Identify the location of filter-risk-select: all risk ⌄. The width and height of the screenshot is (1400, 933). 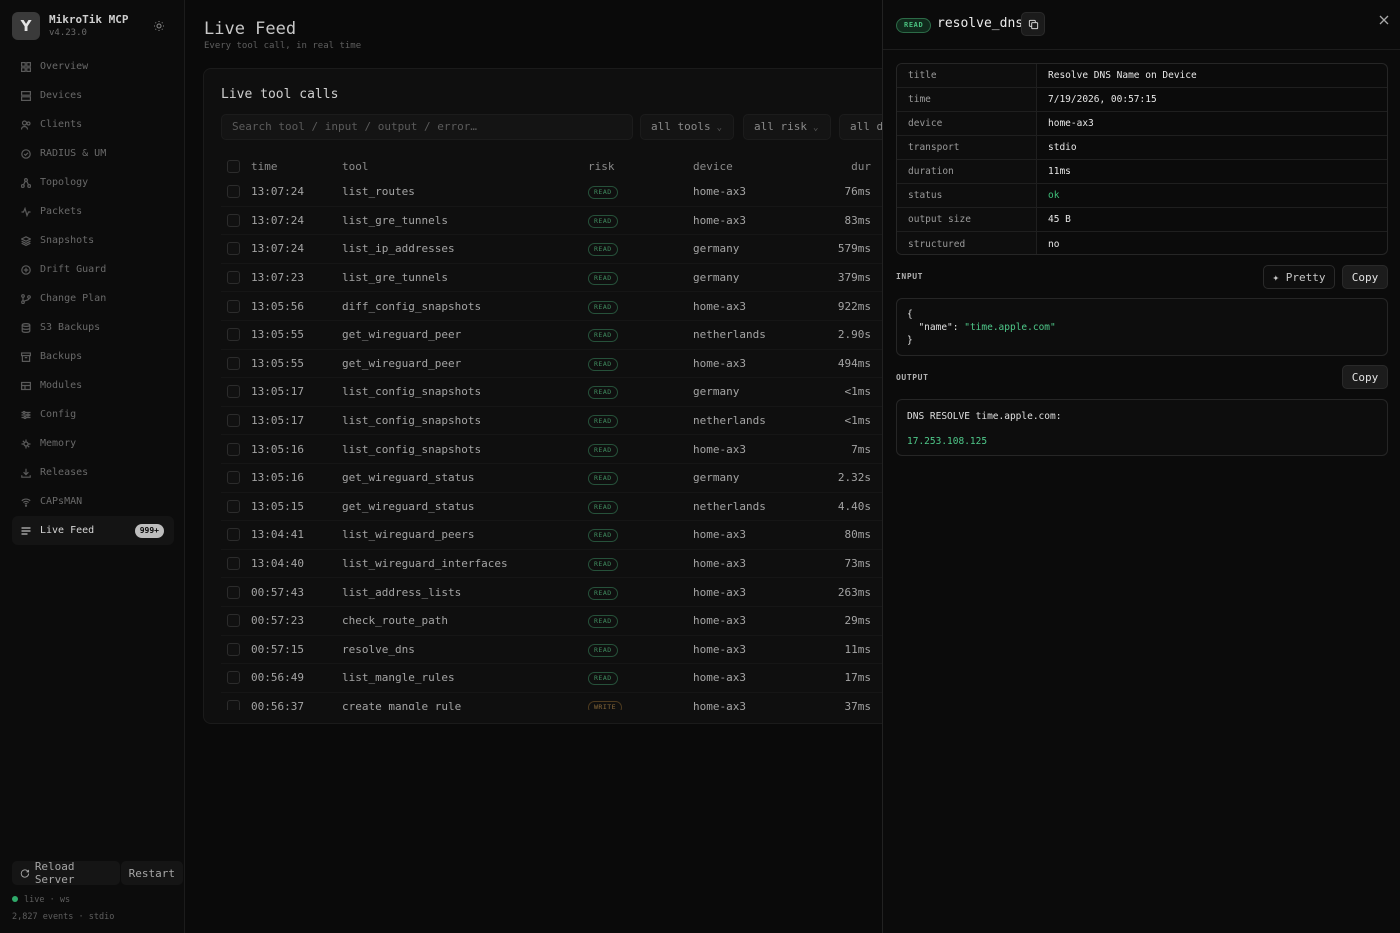
(787, 127).